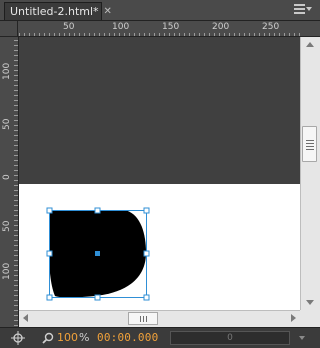  What do you see at coordinates (97, 210) in the screenshot?
I see `resize-handle-top` at bounding box center [97, 210].